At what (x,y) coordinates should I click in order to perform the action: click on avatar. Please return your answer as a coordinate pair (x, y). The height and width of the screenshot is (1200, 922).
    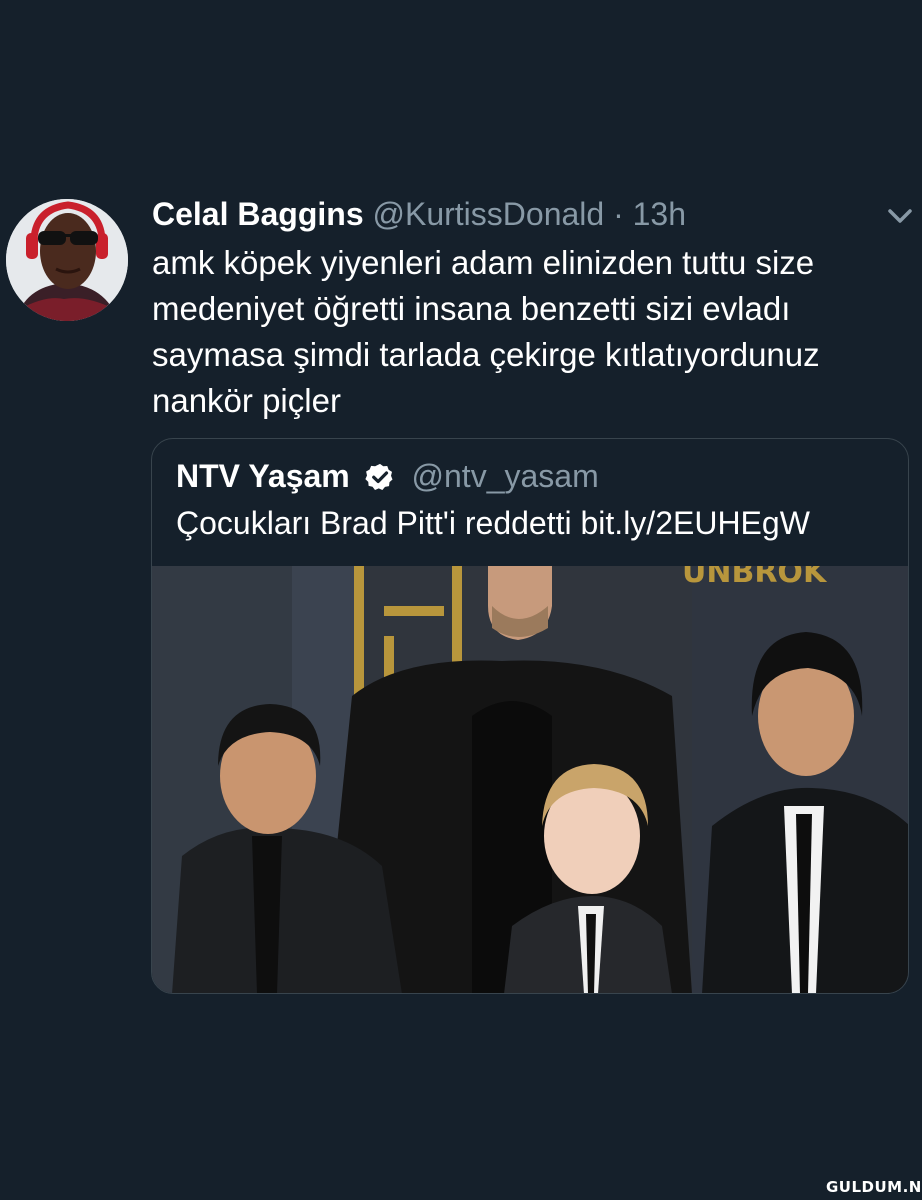
    Looking at the image, I should click on (67, 260).